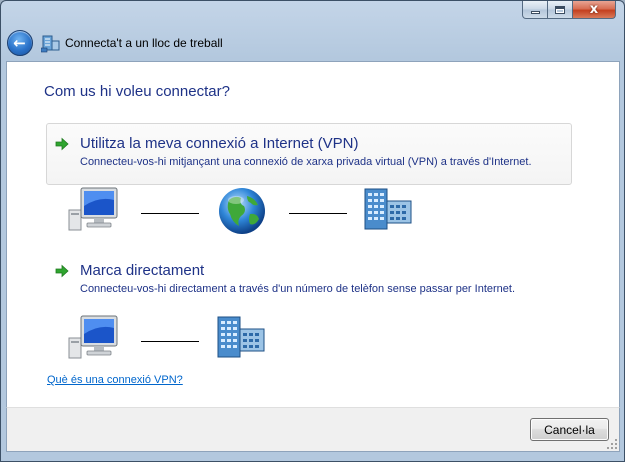 Image resolution: width=625 pixels, height=462 pixels. I want to click on caption-buttons: x, so click(569, 10).